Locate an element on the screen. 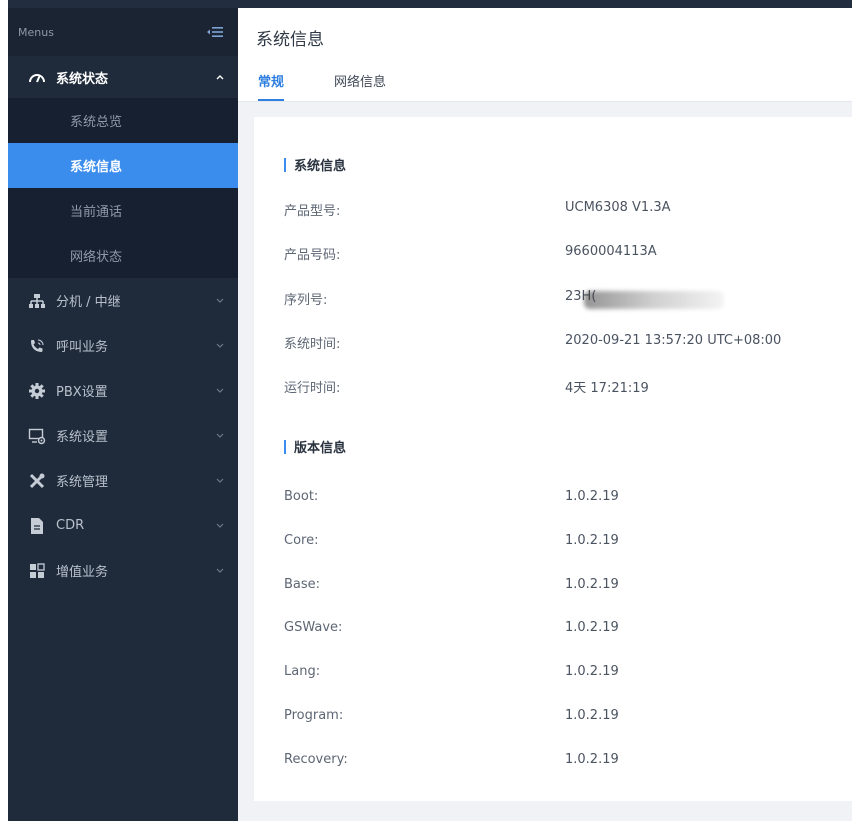 This screenshot has height=821, width=852. sidebar-item-system-settings: 系统设置 is located at coordinates (123, 435).